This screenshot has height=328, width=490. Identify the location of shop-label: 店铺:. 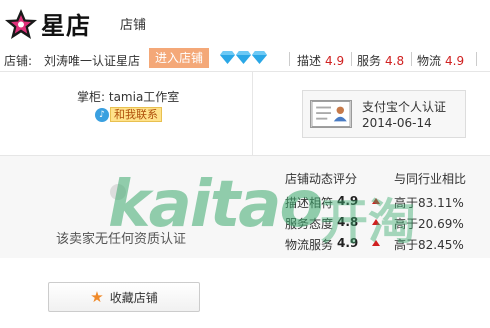
(18, 61).